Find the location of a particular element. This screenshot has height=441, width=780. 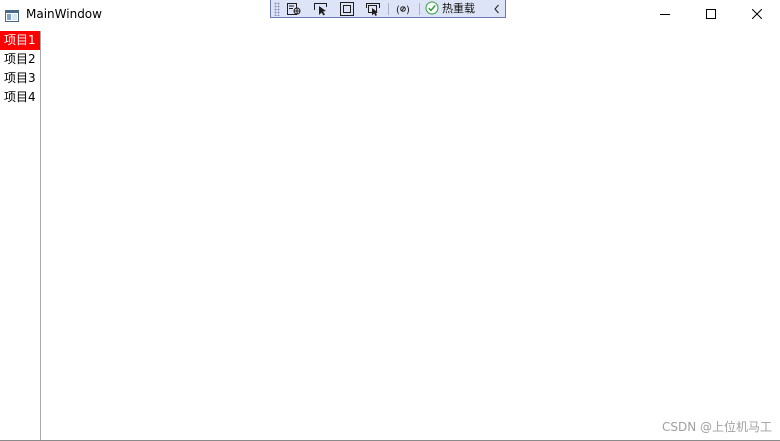

list-item-4: 项目4 is located at coordinates (20, 97).